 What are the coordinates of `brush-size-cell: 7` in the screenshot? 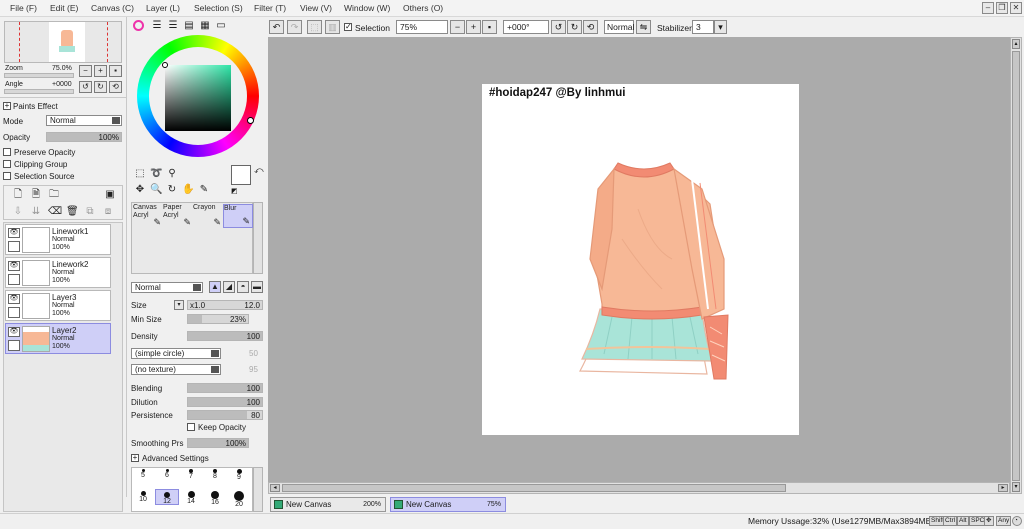 It's located at (191, 478).